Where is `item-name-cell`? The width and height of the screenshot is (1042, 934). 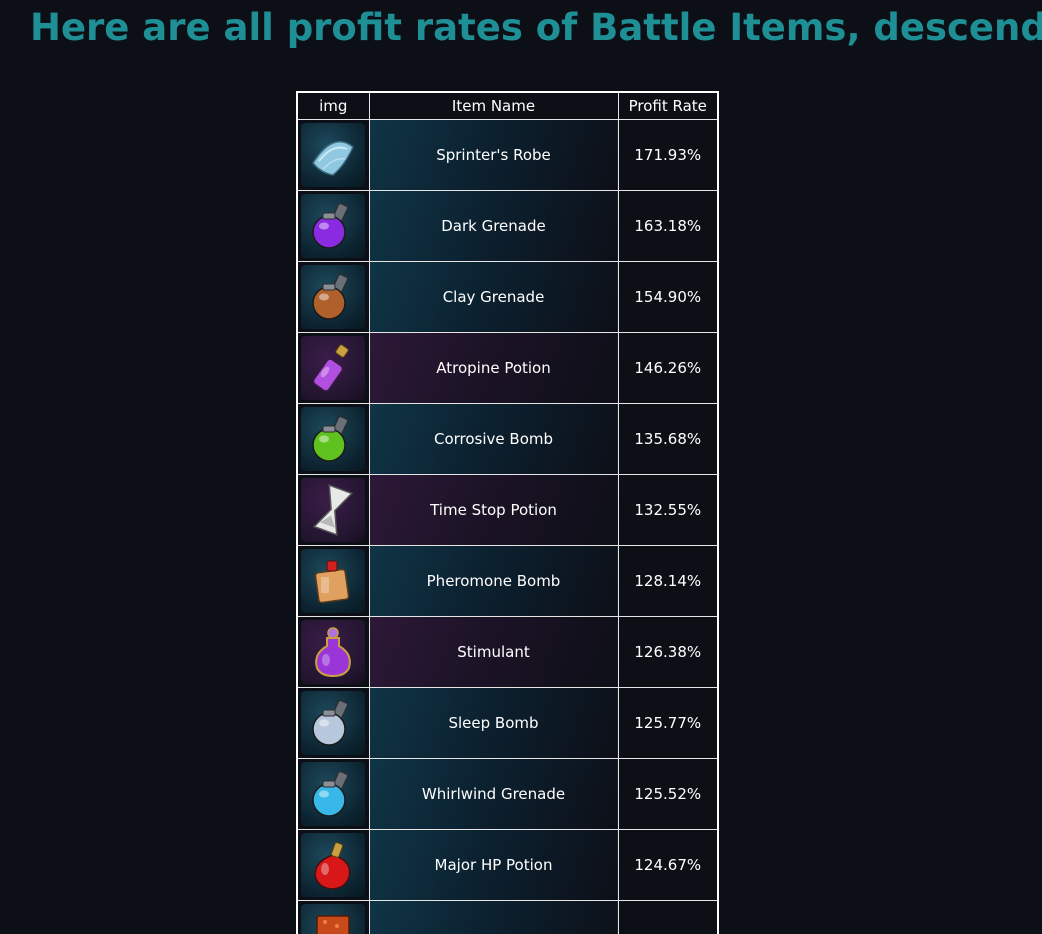 item-name-cell is located at coordinates (493, 917).